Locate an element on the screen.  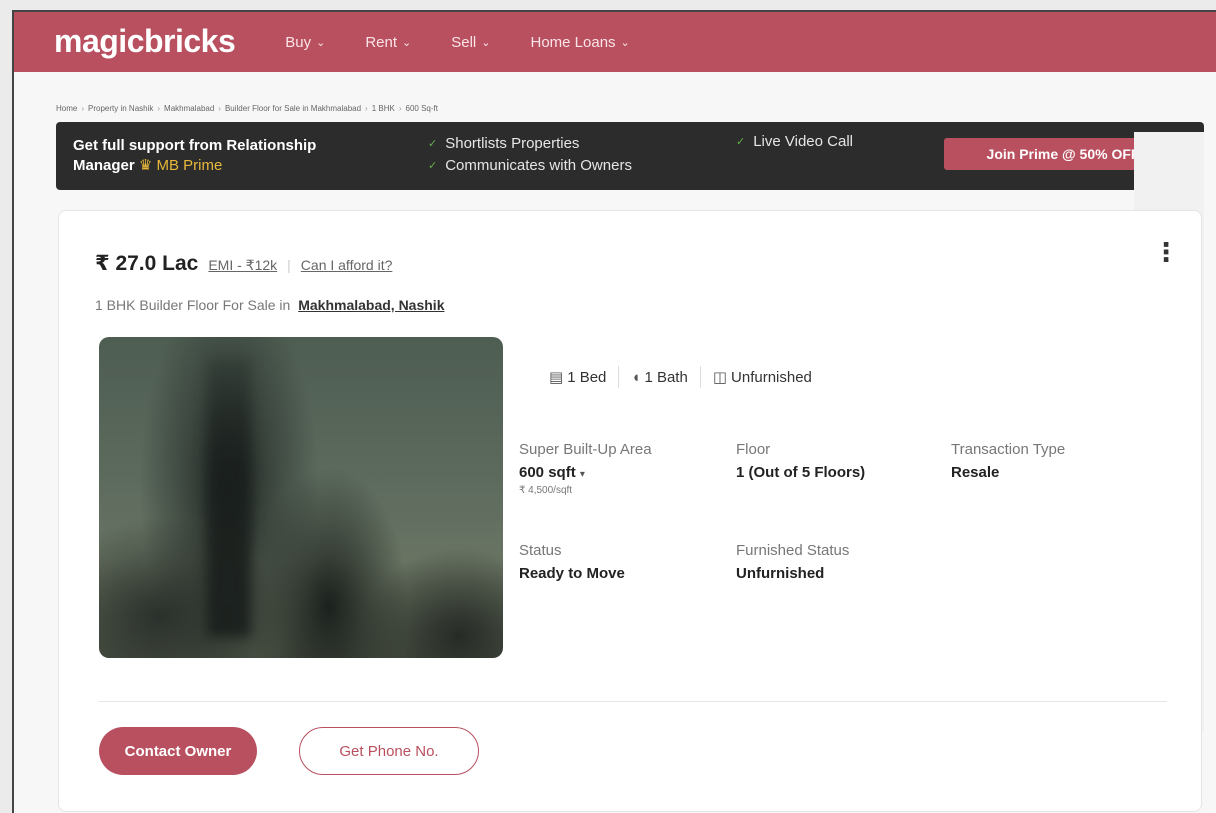
spec-status: Status Ready to Move is located at coordinates (572, 562).